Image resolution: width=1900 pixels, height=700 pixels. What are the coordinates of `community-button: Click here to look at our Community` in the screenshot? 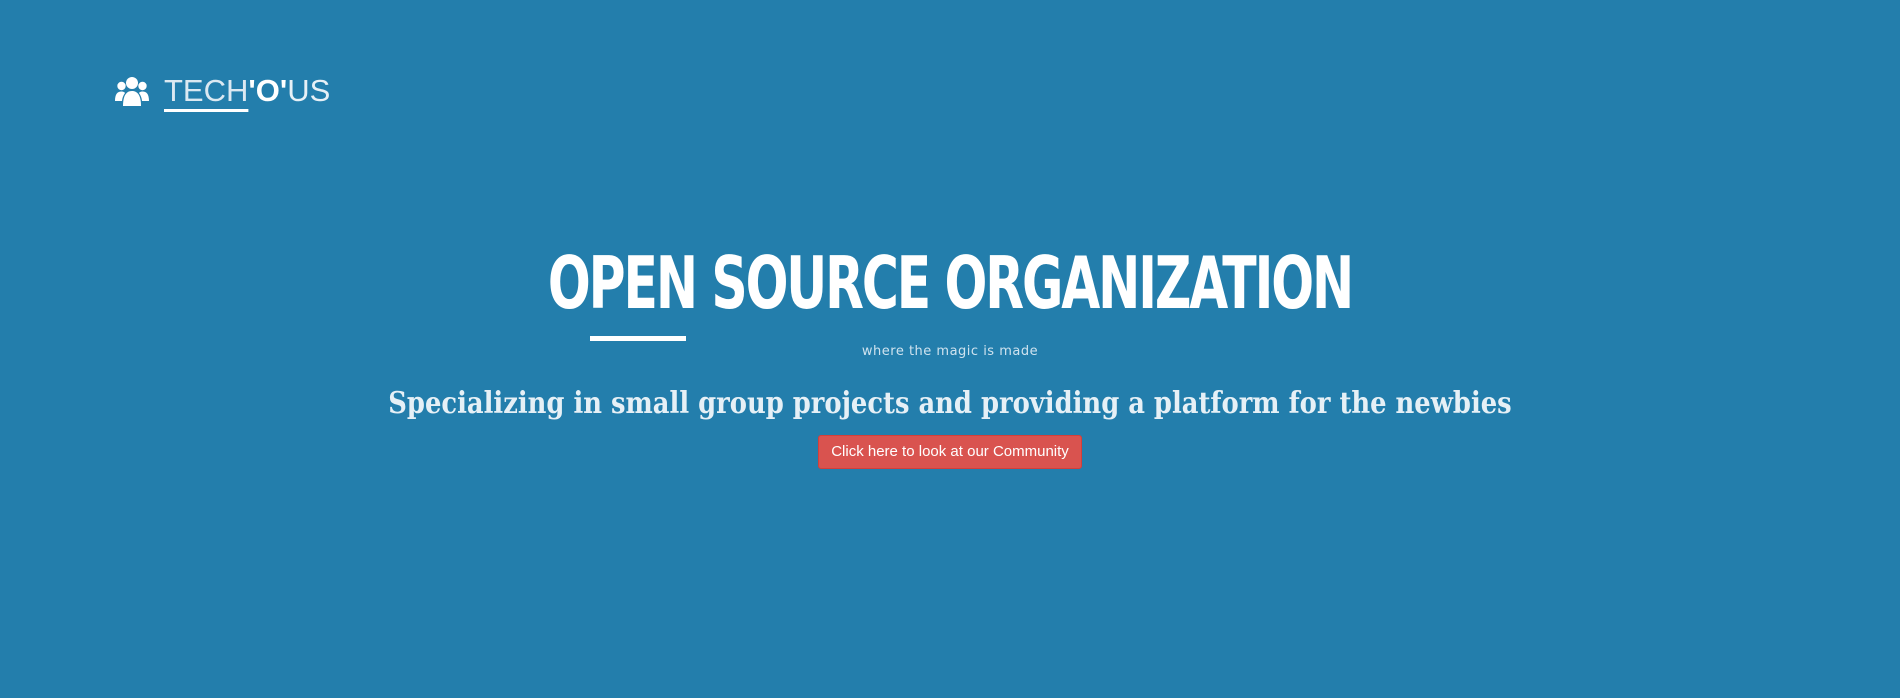 It's located at (950, 452).